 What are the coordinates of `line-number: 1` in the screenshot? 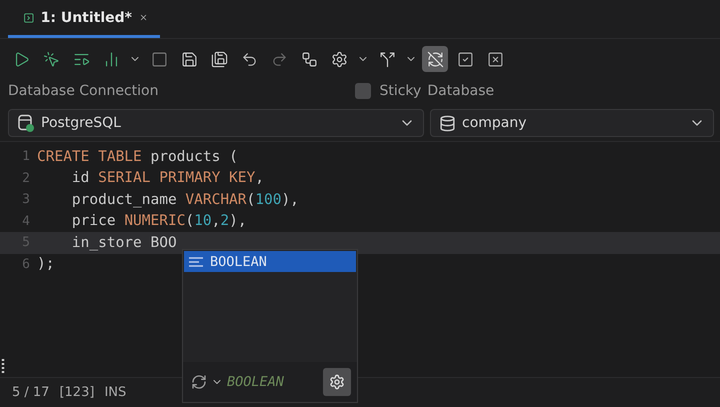 It's located at (26, 156).